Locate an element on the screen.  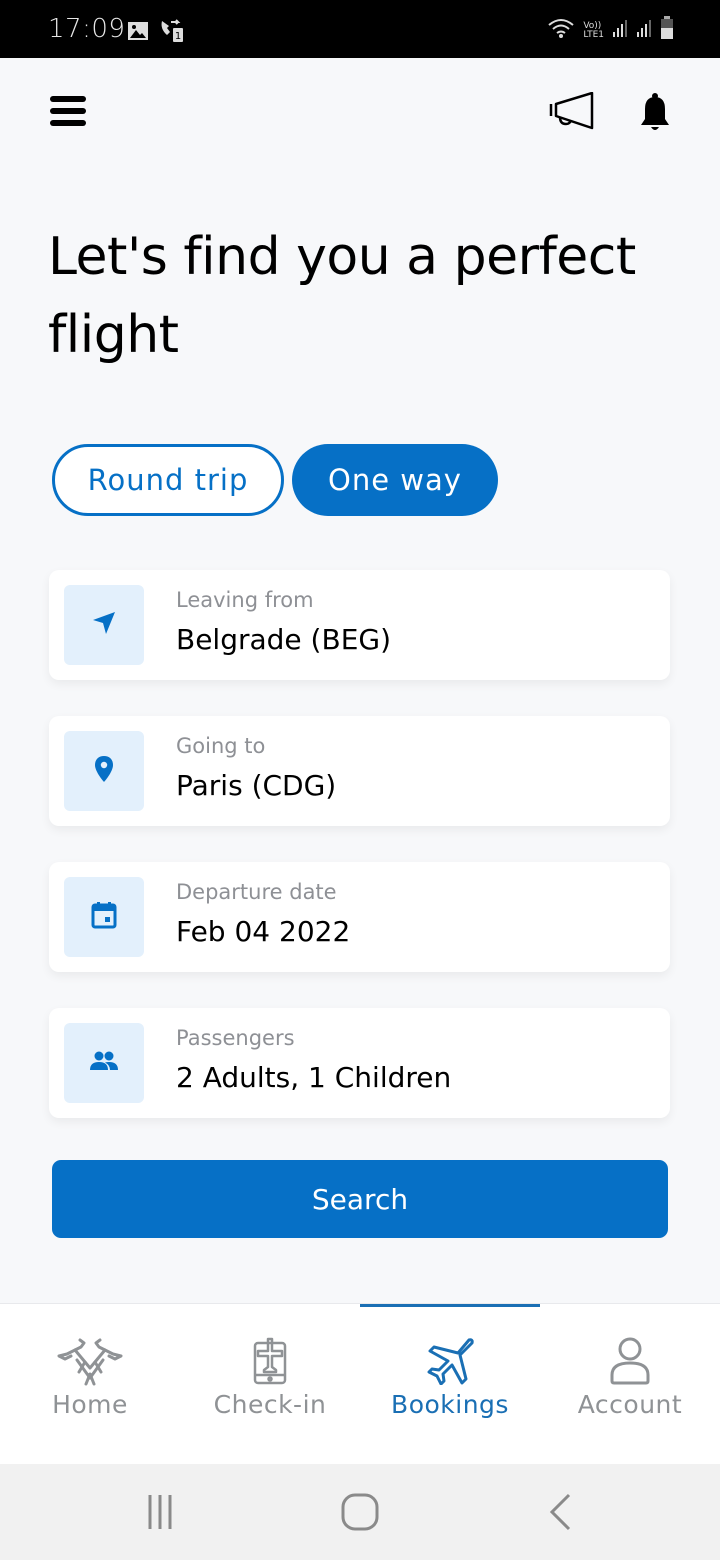
leaving-from-field: Leaving from Belgrade (BEG) is located at coordinates (359, 625).